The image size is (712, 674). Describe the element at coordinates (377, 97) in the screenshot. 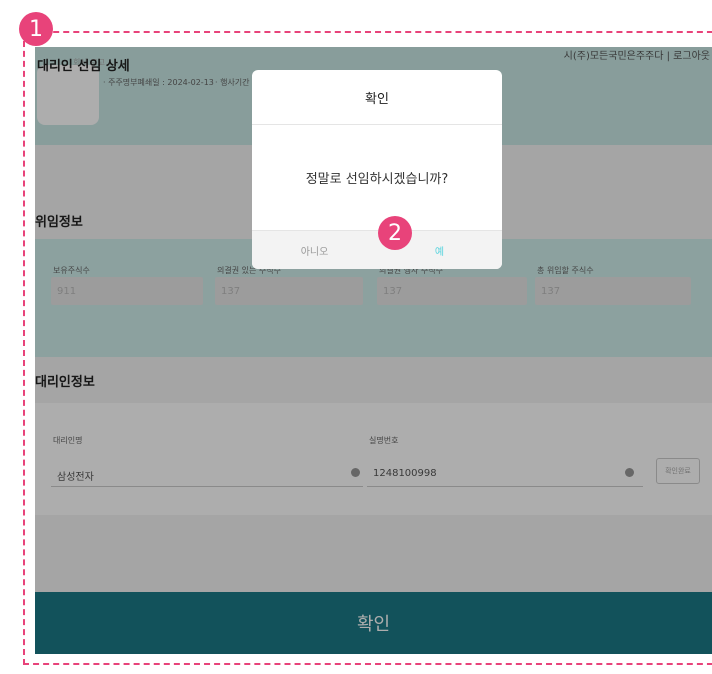

I see `dialog-title: 확인` at that location.